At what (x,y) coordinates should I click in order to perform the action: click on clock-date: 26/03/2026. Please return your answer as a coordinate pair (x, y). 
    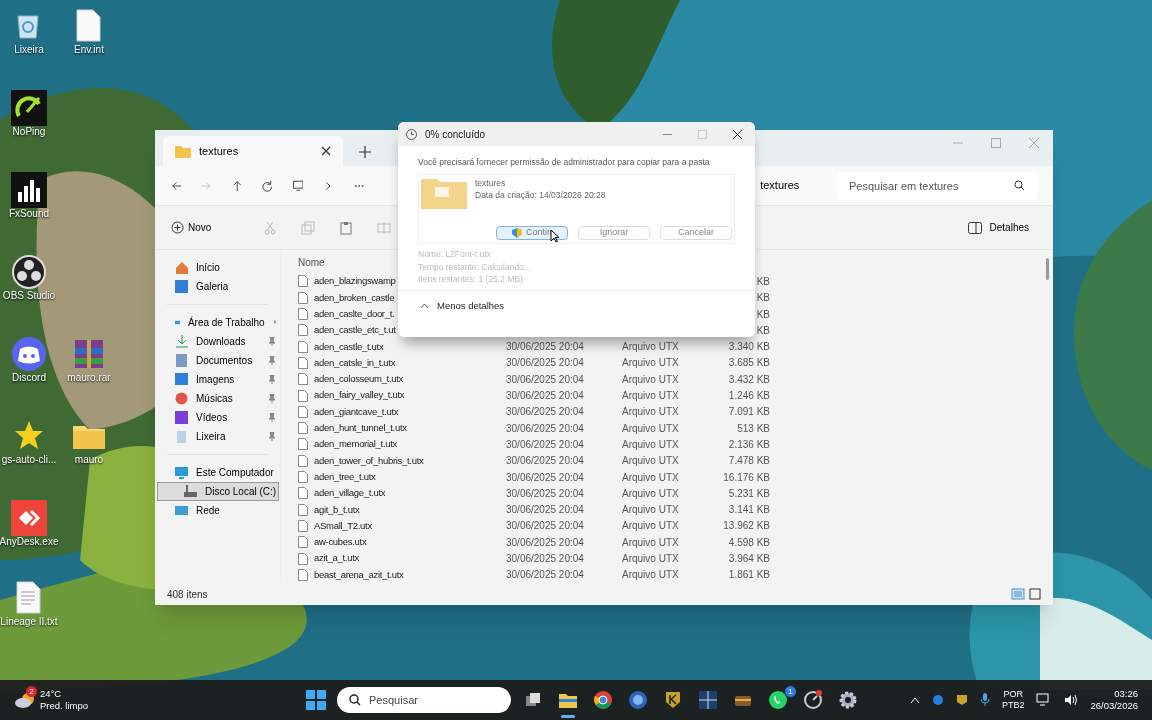
    Looking at the image, I should click on (1114, 706).